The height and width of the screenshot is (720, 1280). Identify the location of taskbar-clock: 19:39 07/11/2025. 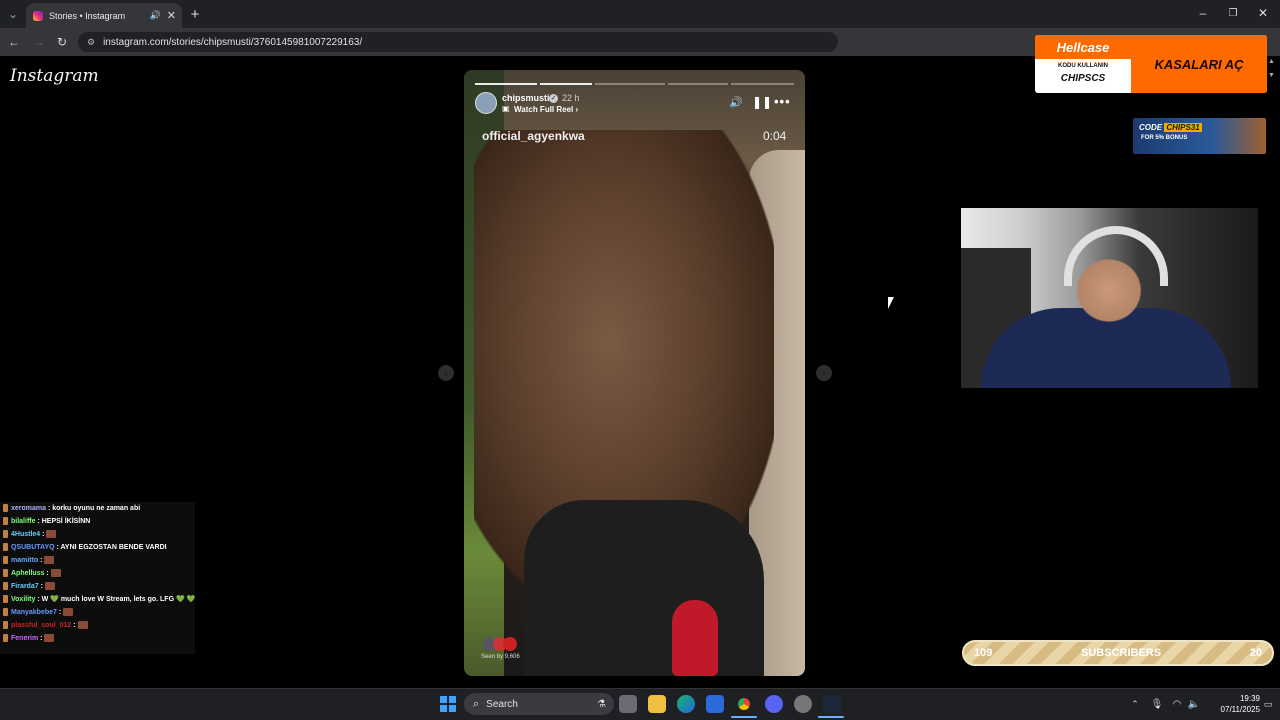
(1230, 704).